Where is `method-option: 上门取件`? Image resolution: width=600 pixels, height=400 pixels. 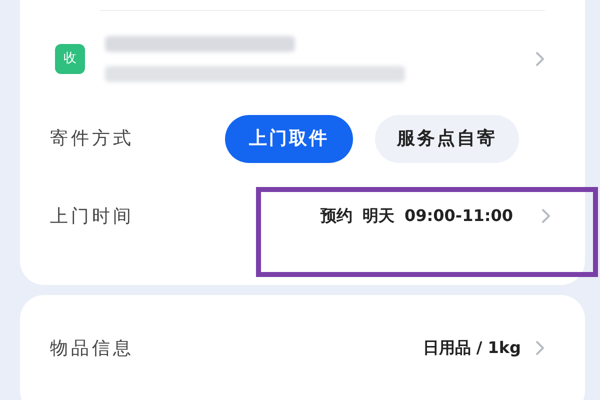
method-option: 上门取件 is located at coordinates (289, 138).